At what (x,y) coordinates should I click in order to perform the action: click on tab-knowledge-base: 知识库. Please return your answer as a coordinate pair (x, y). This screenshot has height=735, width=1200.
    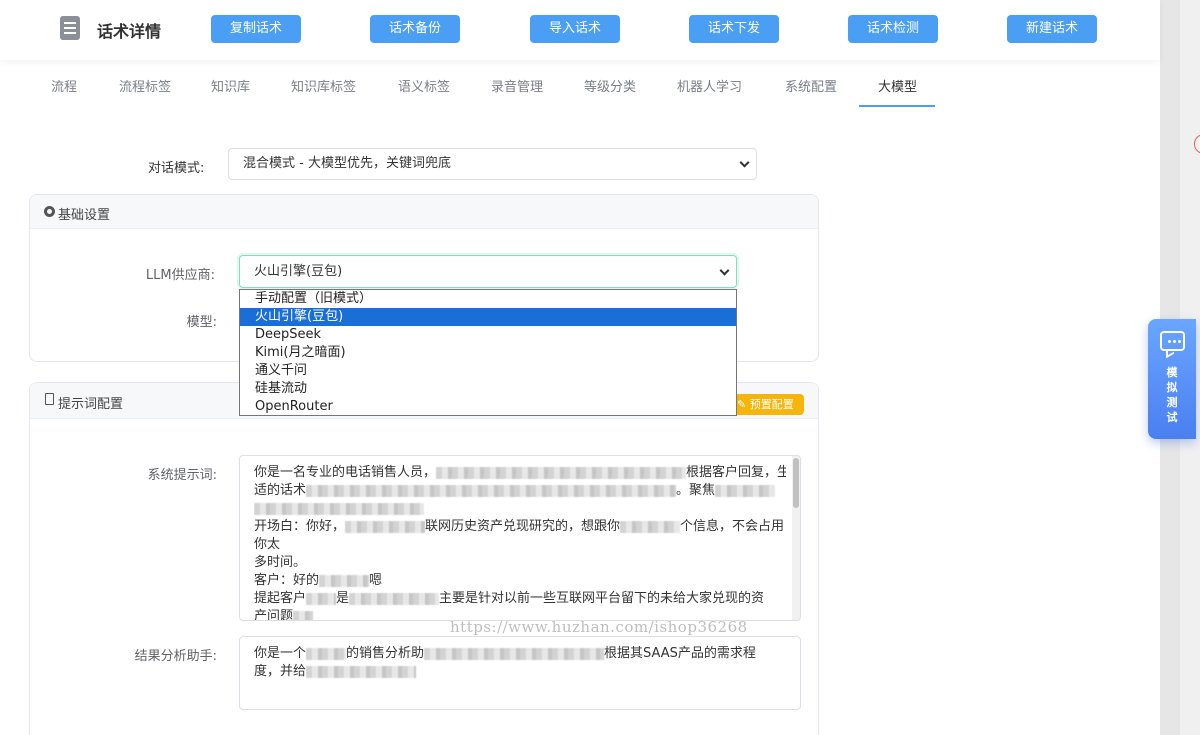
    Looking at the image, I should click on (230, 85).